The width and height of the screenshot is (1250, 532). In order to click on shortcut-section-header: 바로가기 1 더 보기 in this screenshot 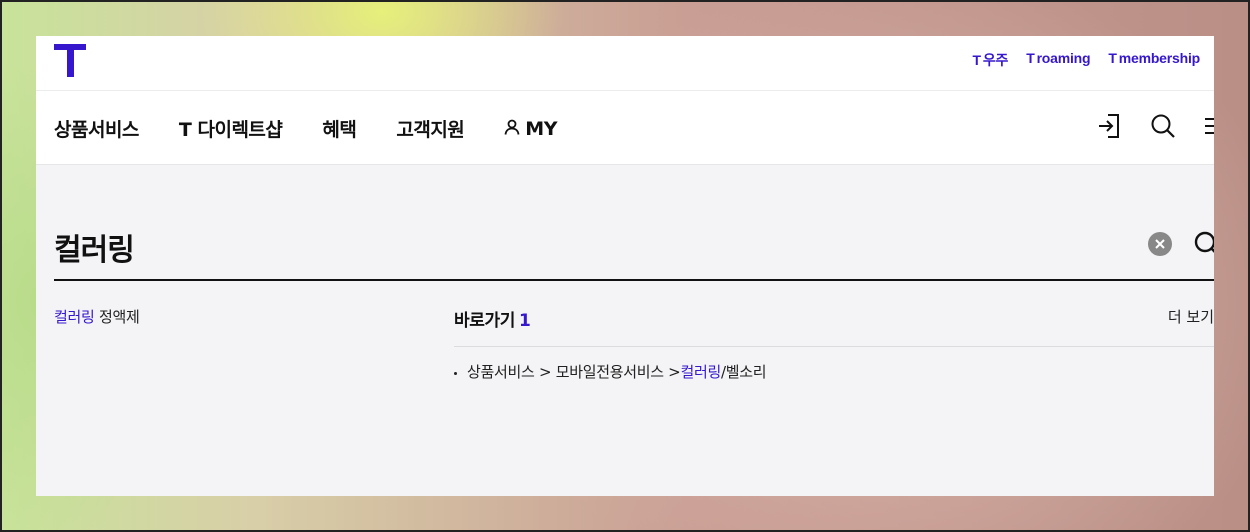, I will do `click(834, 326)`.